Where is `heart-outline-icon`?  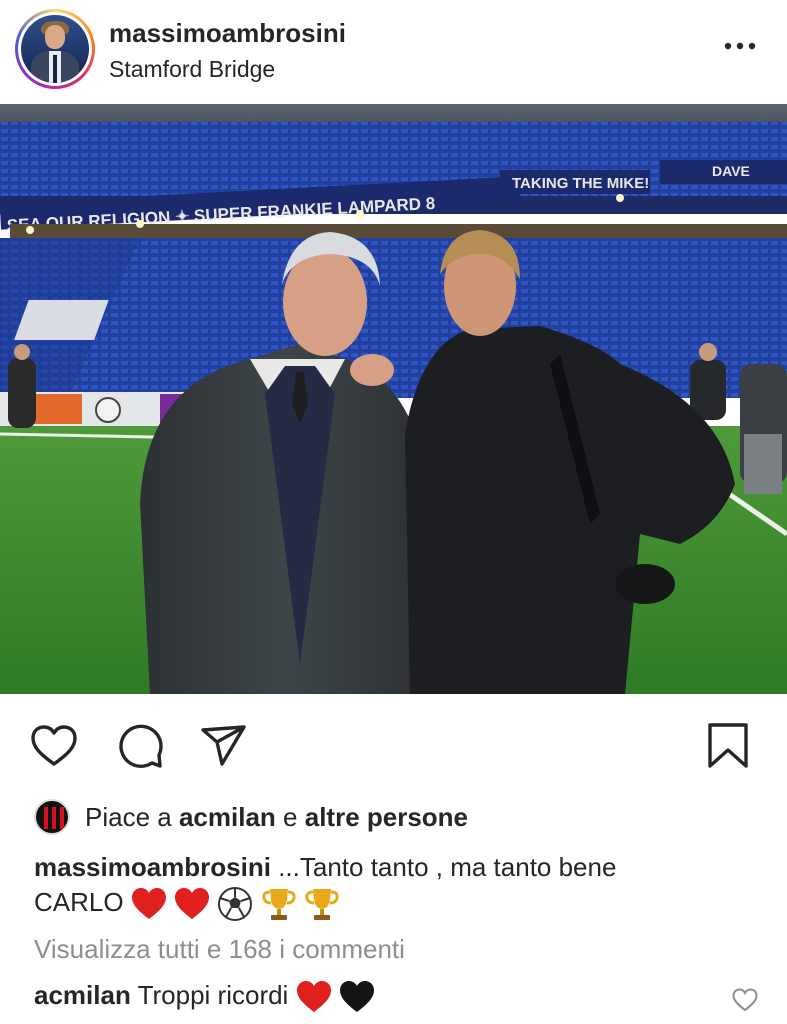
heart-outline-icon is located at coordinates (54, 746).